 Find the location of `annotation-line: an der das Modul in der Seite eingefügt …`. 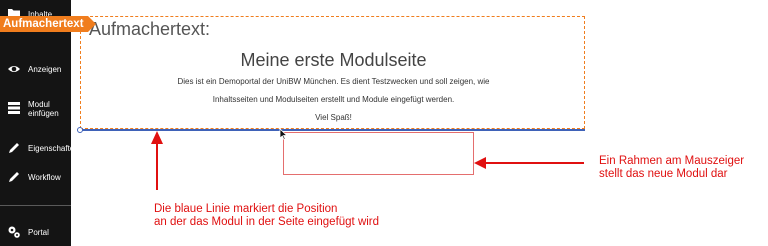

annotation-line: an der das Modul in der Seite eingefügt … is located at coordinates (267, 222).